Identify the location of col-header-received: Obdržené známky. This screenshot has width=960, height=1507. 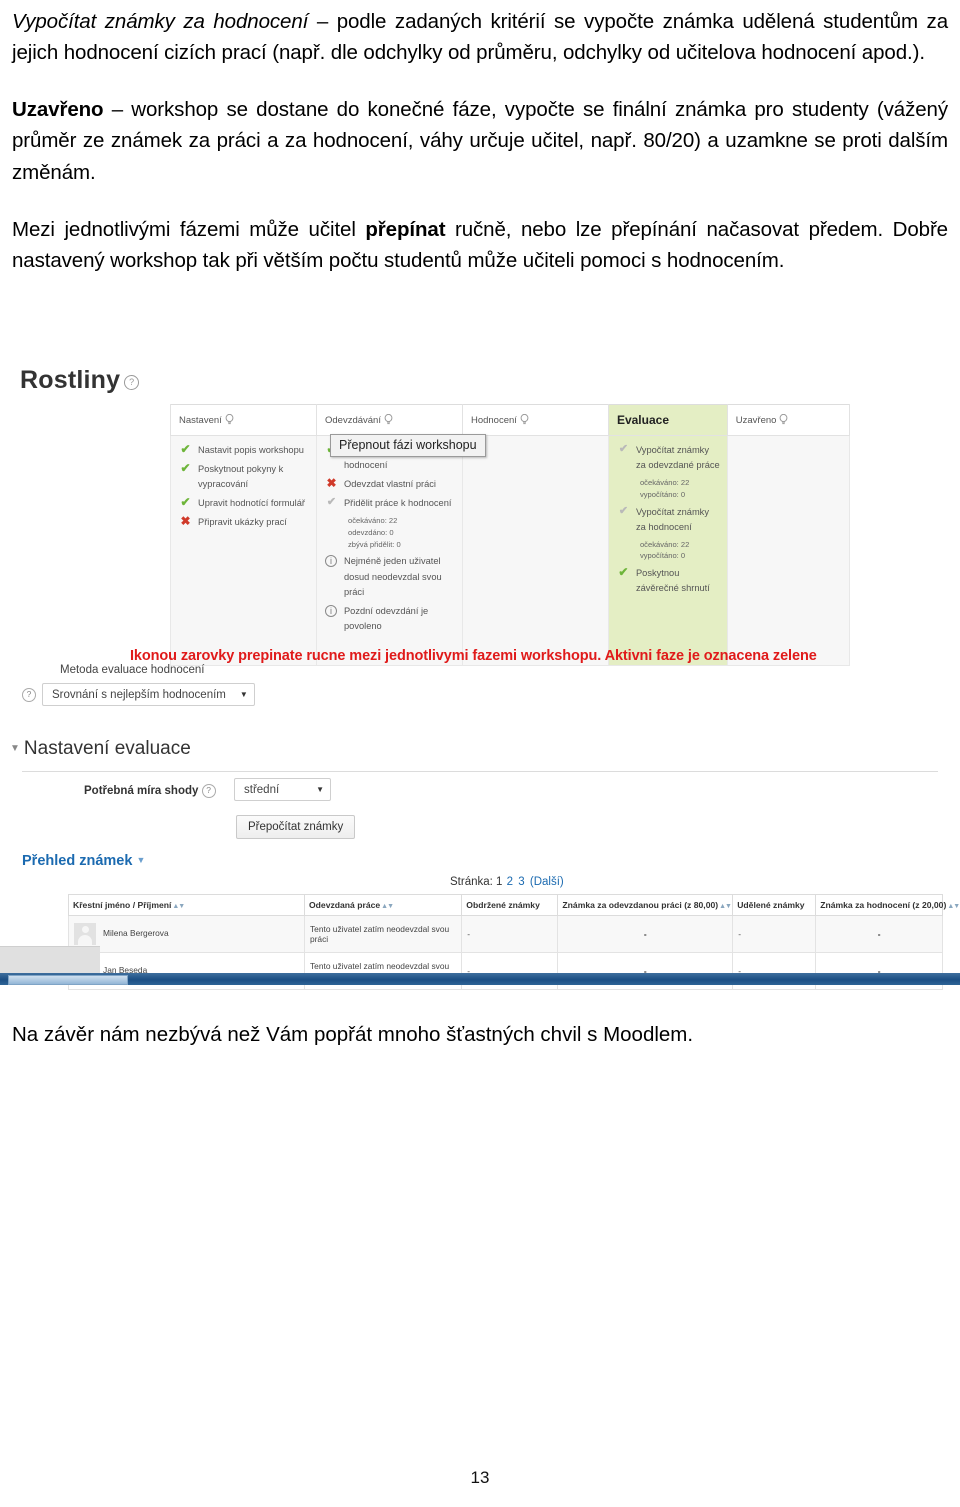
(510, 905).